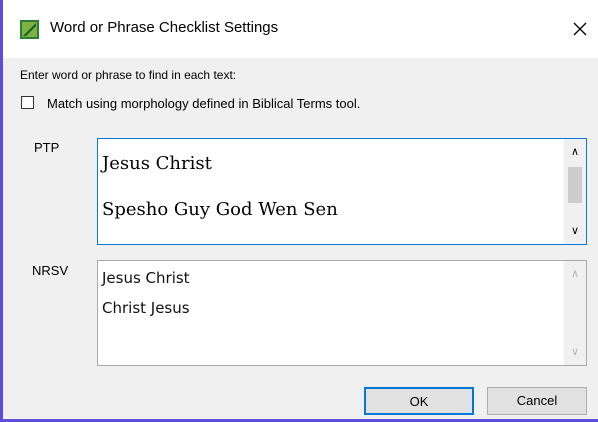  What do you see at coordinates (419, 401) in the screenshot?
I see `ok-button: OK` at bounding box center [419, 401].